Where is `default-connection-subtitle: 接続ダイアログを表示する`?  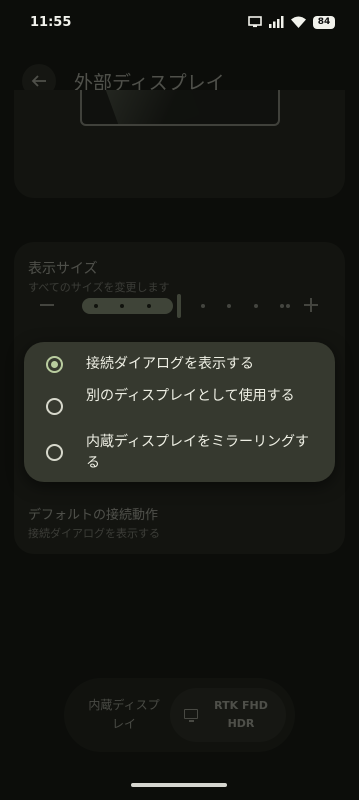
default-connection-subtitle: 接続ダイアログを表示する is located at coordinates (94, 533).